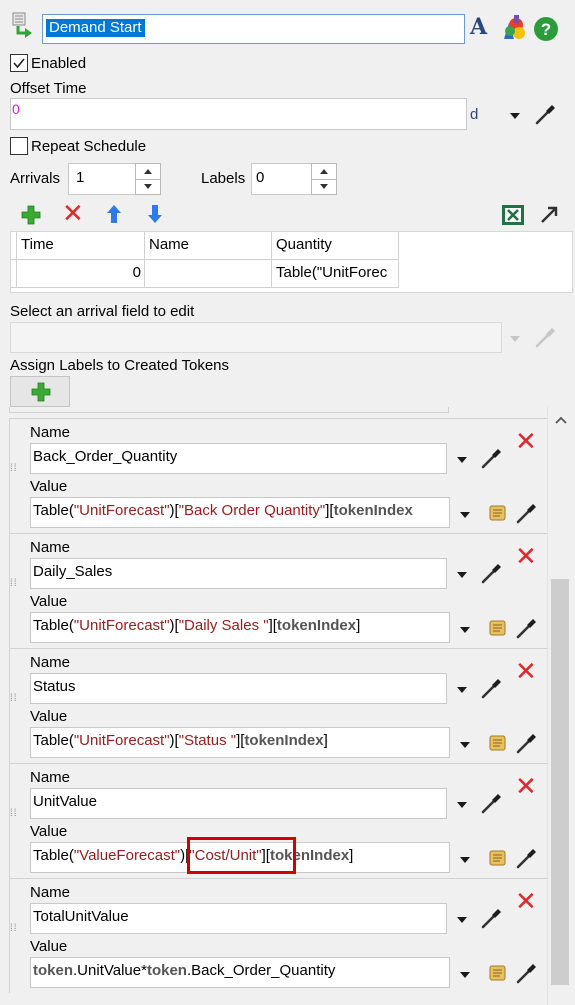  I want to click on labels-up-icon, so click(324, 172).